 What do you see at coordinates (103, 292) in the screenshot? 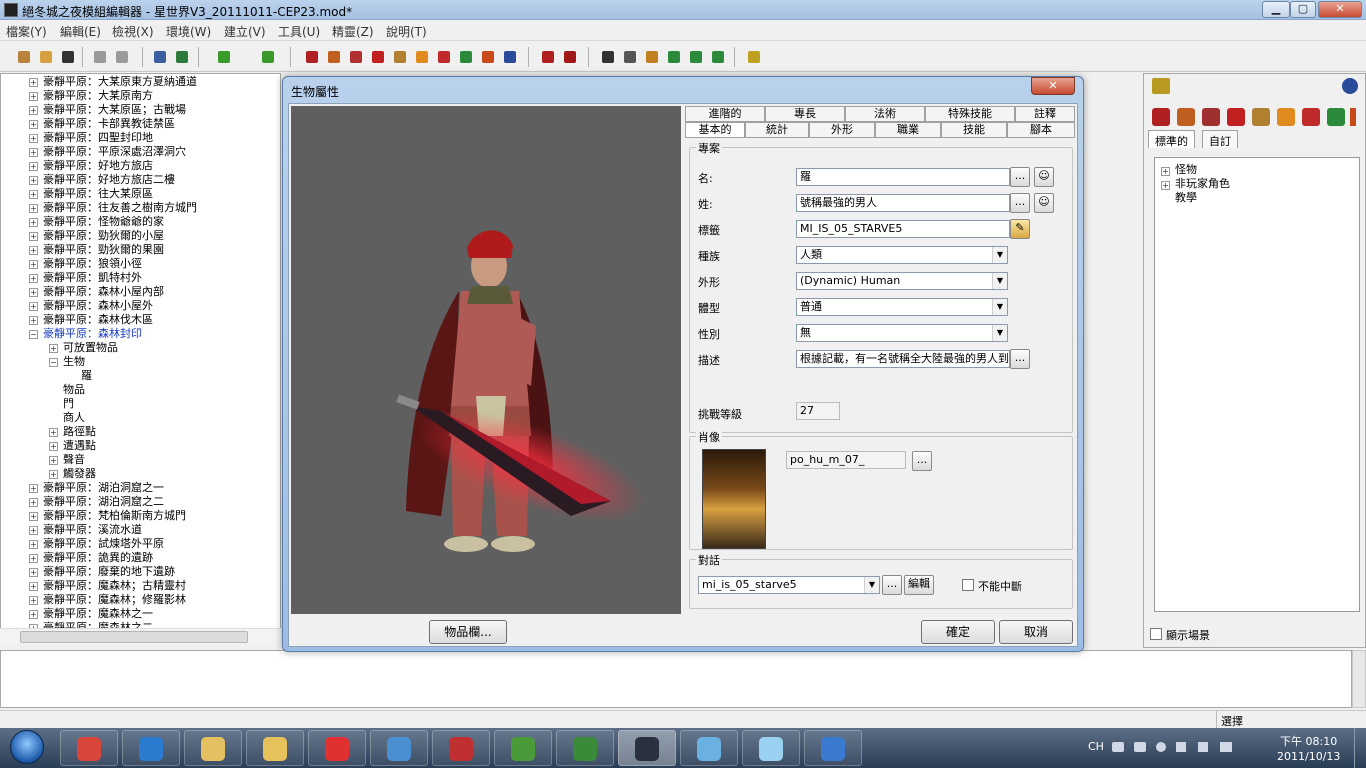
I see `tree-item: 豪靜平原：森林小屋內部` at bounding box center [103, 292].